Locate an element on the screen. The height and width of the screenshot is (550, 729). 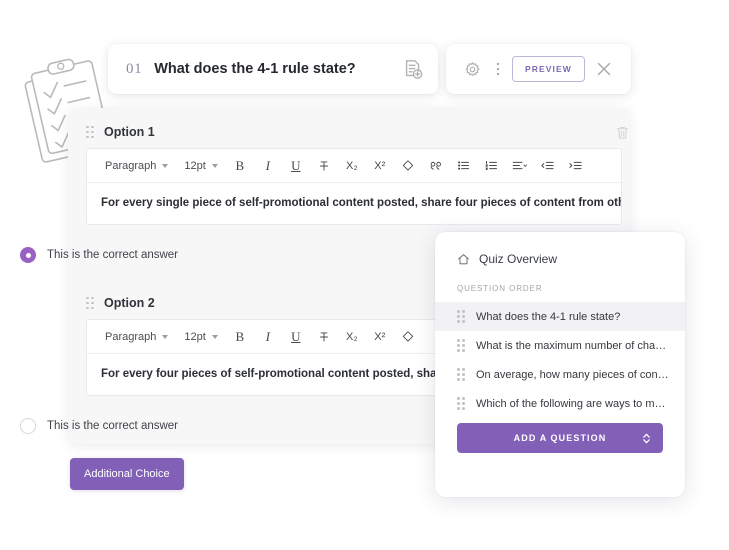
question-number: 01 is located at coordinates (134, 68).